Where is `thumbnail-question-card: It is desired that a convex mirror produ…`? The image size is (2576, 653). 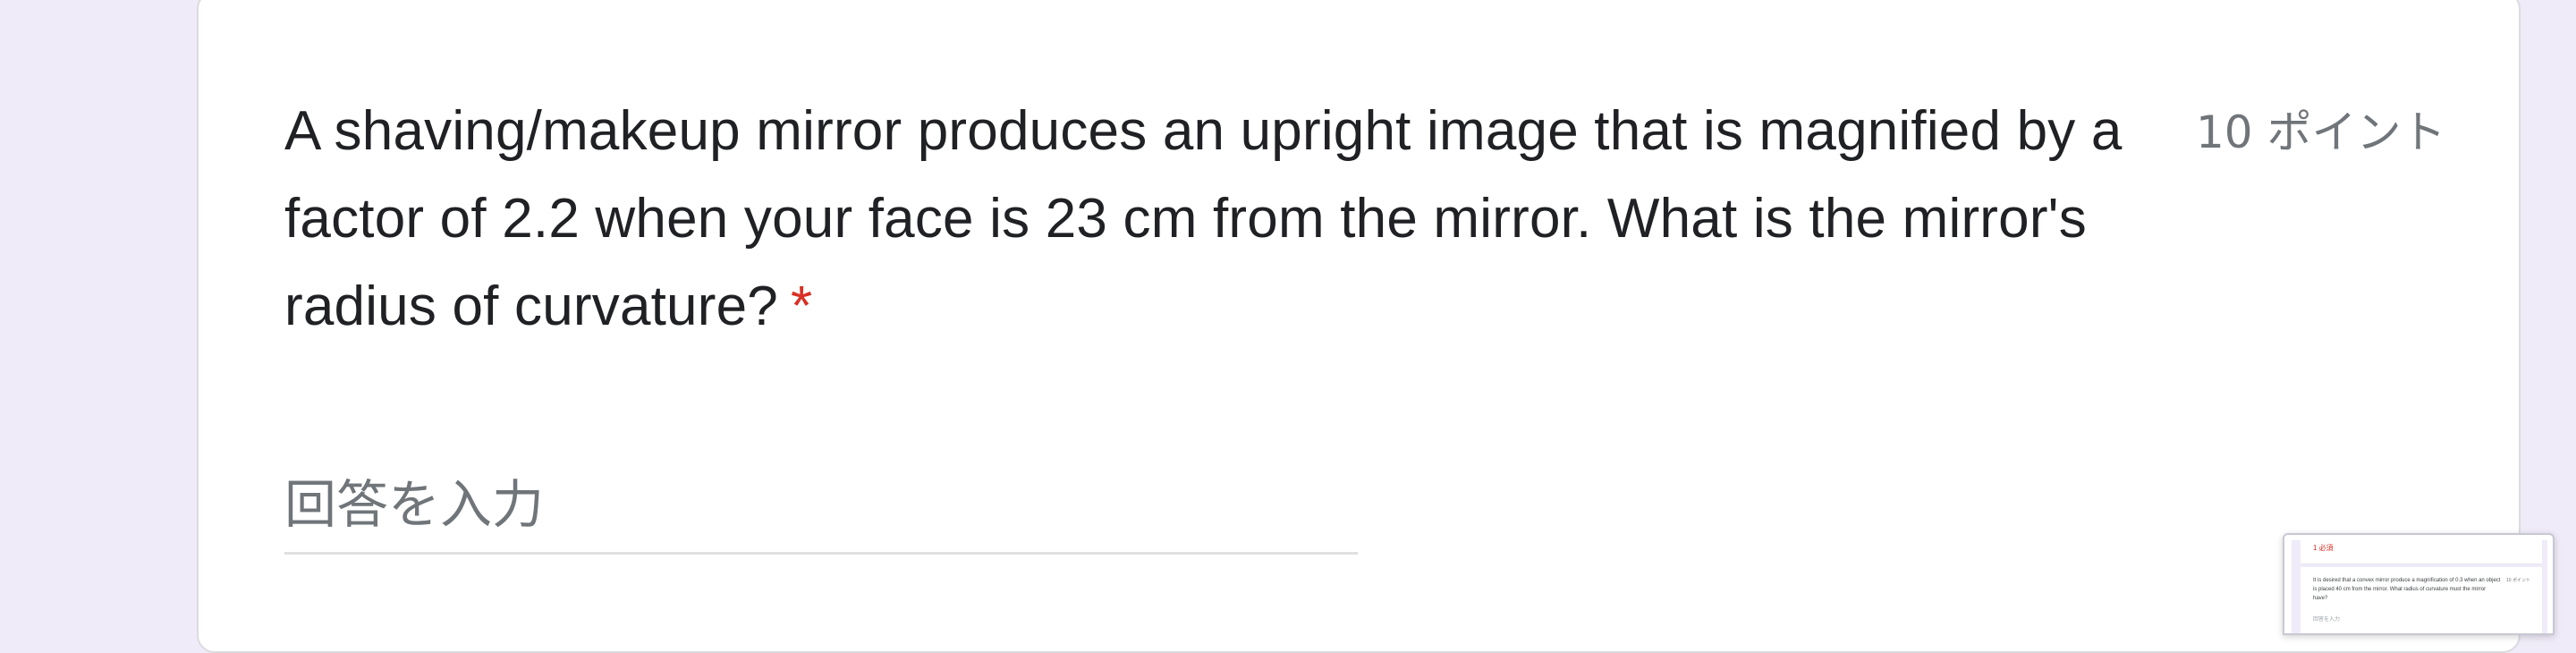 thumbnail-question-card: It is desired that a convex mirror produ… is located at coordinates (2421, 600).